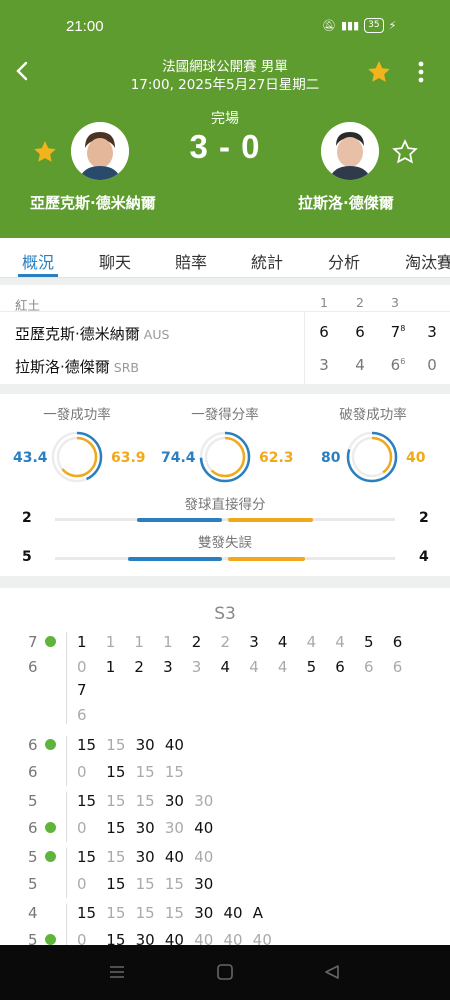 The width and height of the screenshot is (450, 1000). What do you see at coordinates (344, 261) in the screenshot?
I see `tab-analysis: 分析` at bounding box center [344, 261].